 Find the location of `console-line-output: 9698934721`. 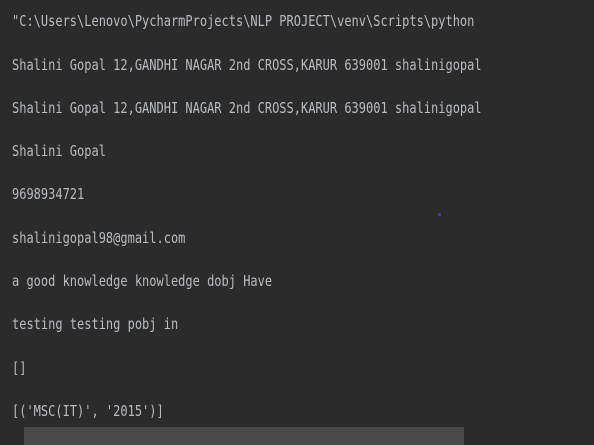

console-line-output: 9698934721 is located at coordinates (48, 194).